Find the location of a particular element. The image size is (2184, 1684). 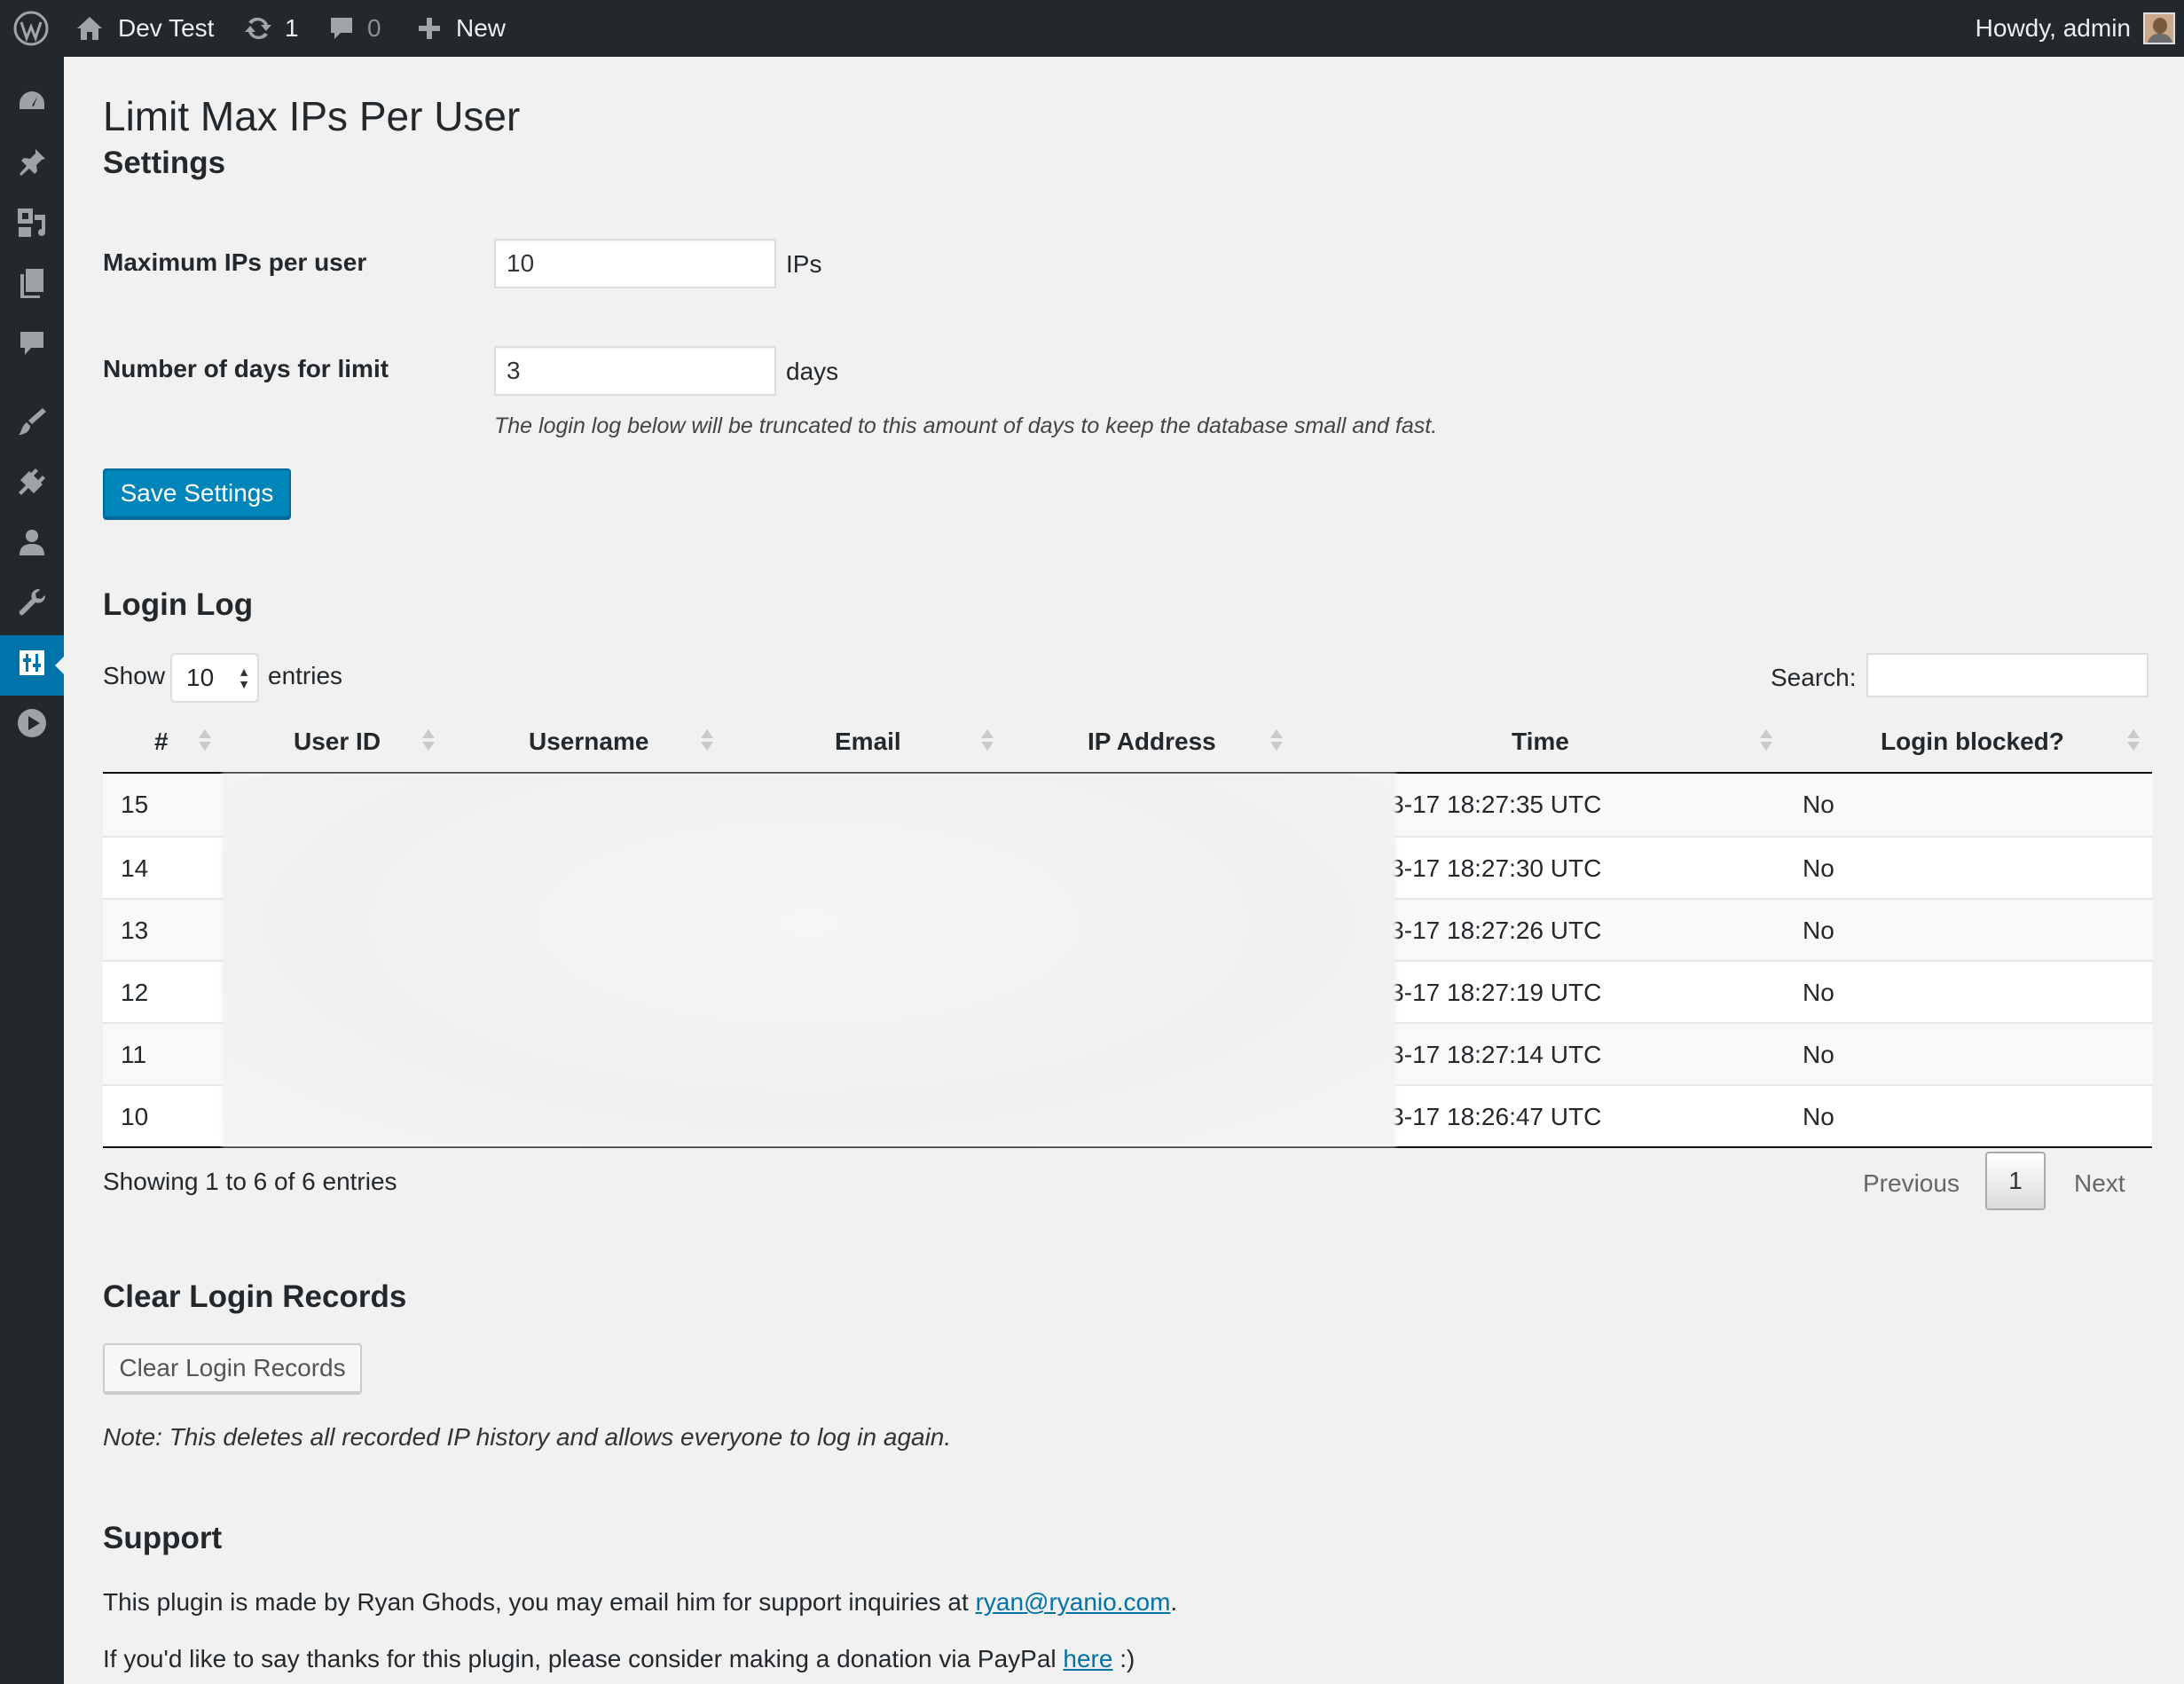

pagination-next: Next is located at coordinates (2099, 1183).